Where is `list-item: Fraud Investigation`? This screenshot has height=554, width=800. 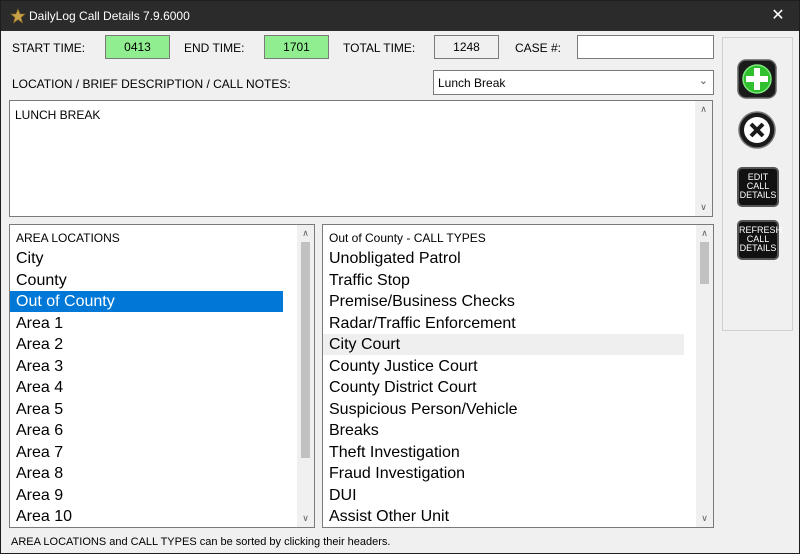
list-item: Fraud Investigation is located at coordinates (503, 473).